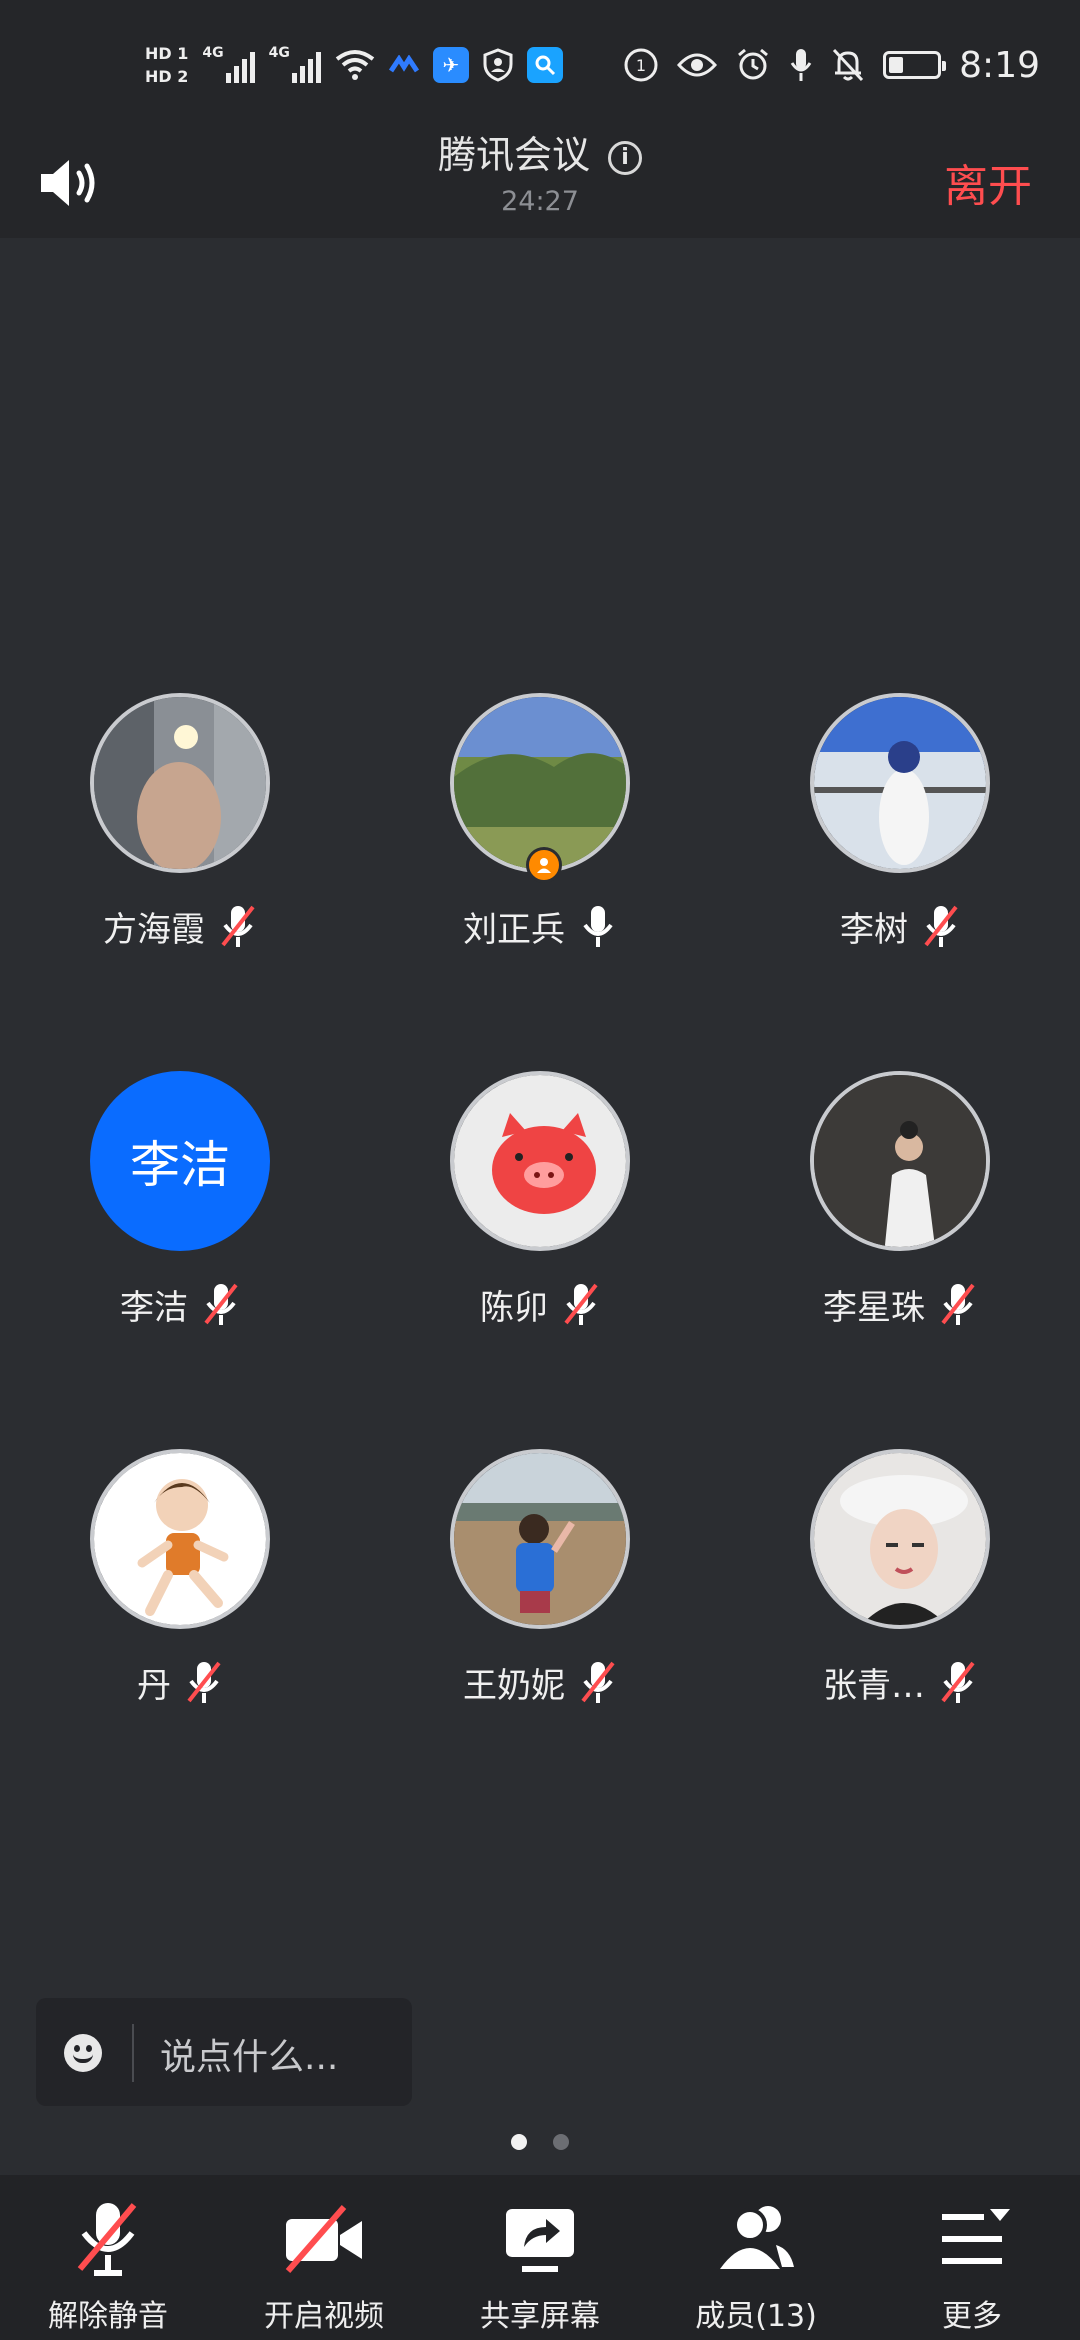  What do you see at coordinates (625, 158) in the screenshot?
I see `info-icon: i` at bounding box center [625, 158].